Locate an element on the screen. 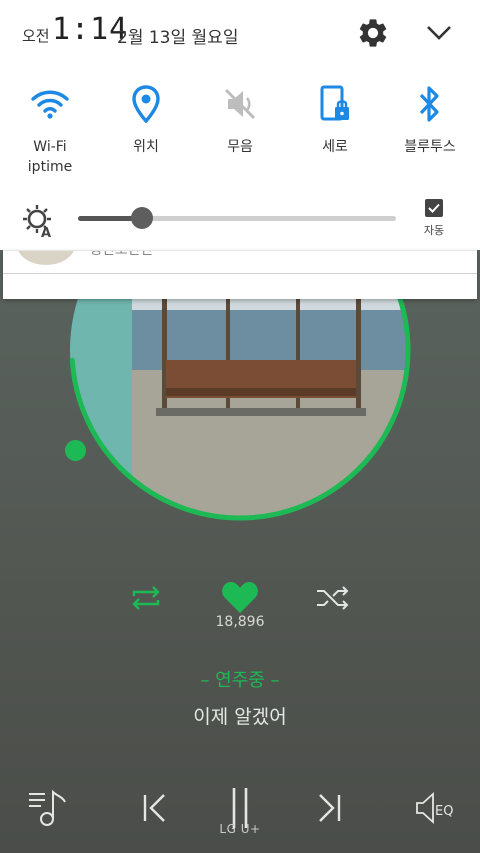  like-button is located at coordinates (240, 597).